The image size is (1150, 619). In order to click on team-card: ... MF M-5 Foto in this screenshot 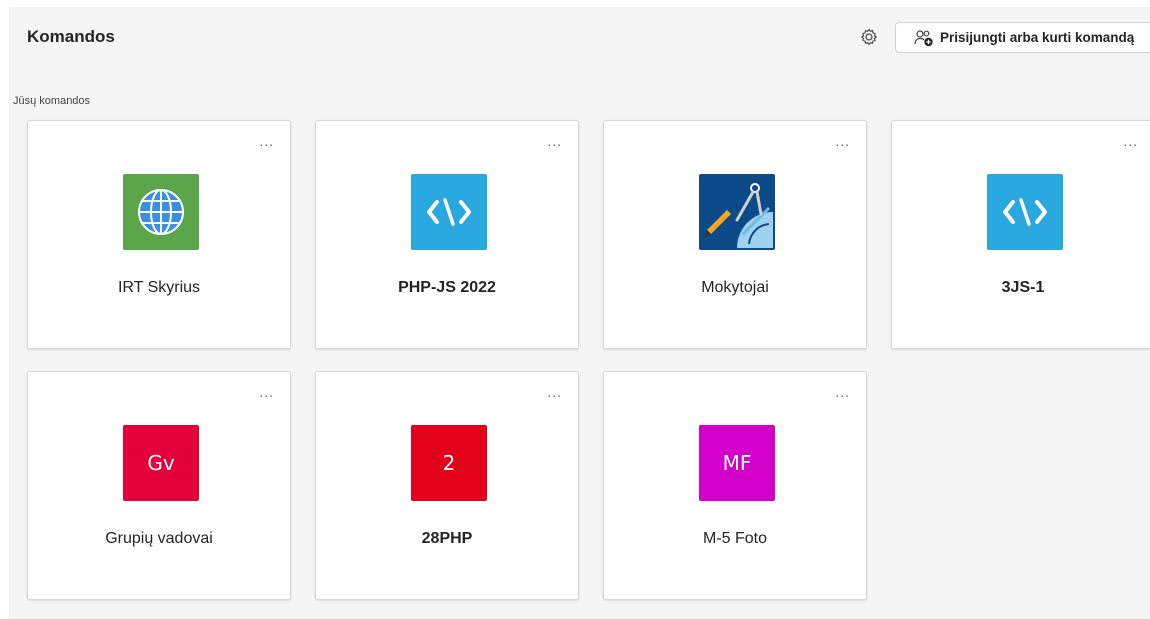, I will do `click(735, 485)`.